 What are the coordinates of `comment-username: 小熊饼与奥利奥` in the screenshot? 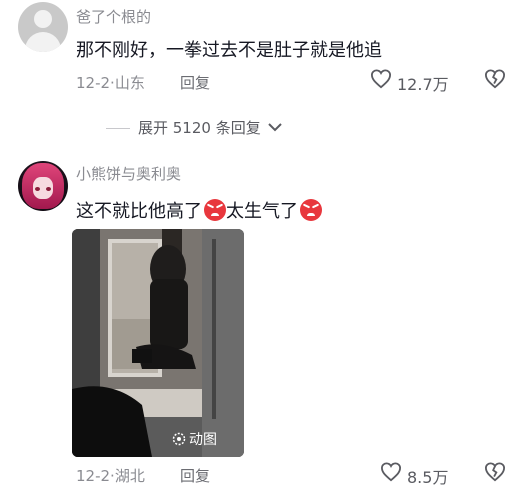 It's located at (128, 173).